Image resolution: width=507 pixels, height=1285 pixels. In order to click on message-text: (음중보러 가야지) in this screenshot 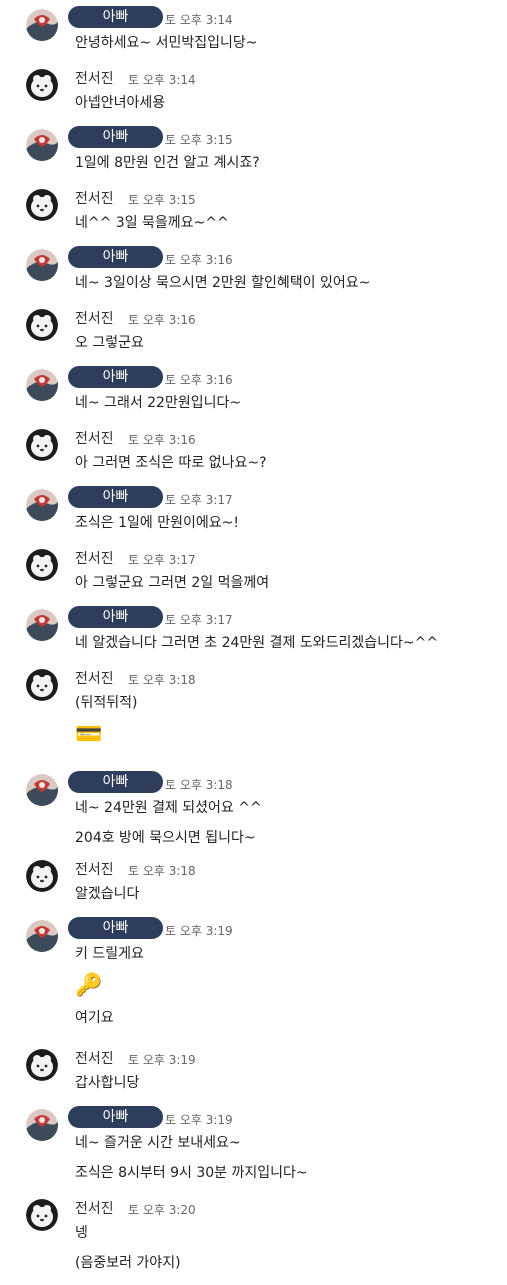, I will do `click(128, 1263)`.